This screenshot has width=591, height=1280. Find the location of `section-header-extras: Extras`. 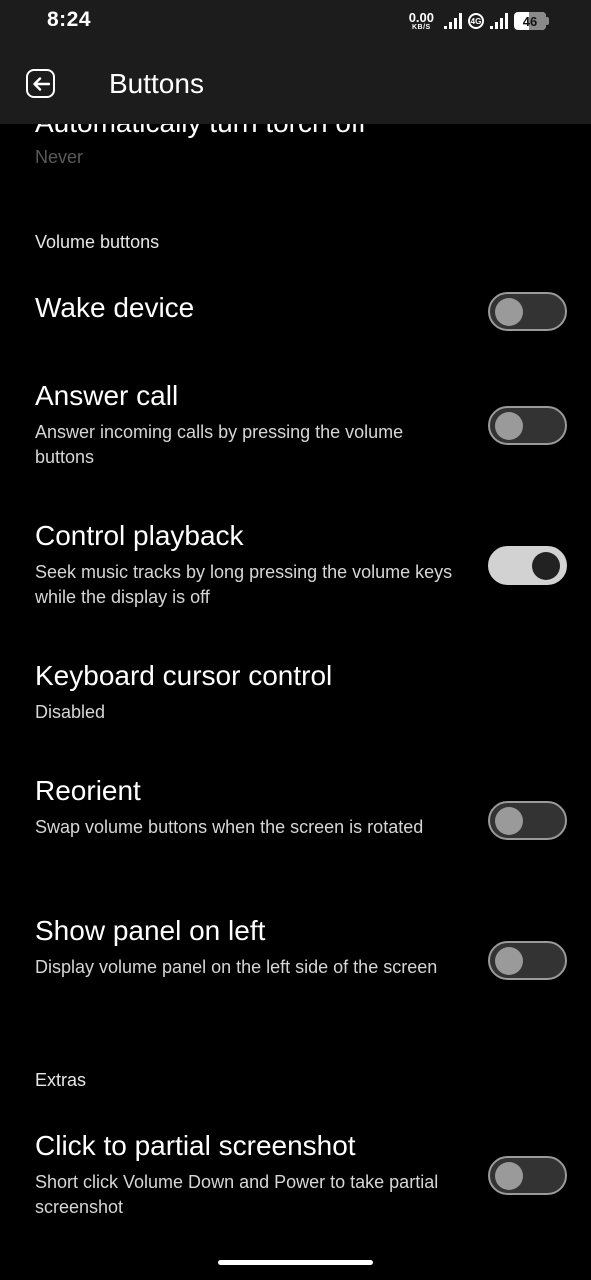

section-header-extras: Extras is located at coordinates (61, 1080).